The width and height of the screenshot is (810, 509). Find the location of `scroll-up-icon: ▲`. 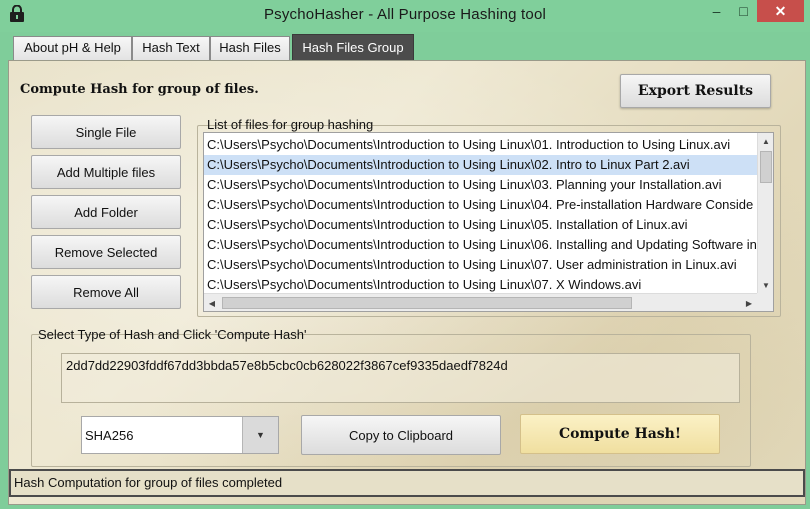

scroll-up-icon: ▲ is located at coordinates (765, 141).